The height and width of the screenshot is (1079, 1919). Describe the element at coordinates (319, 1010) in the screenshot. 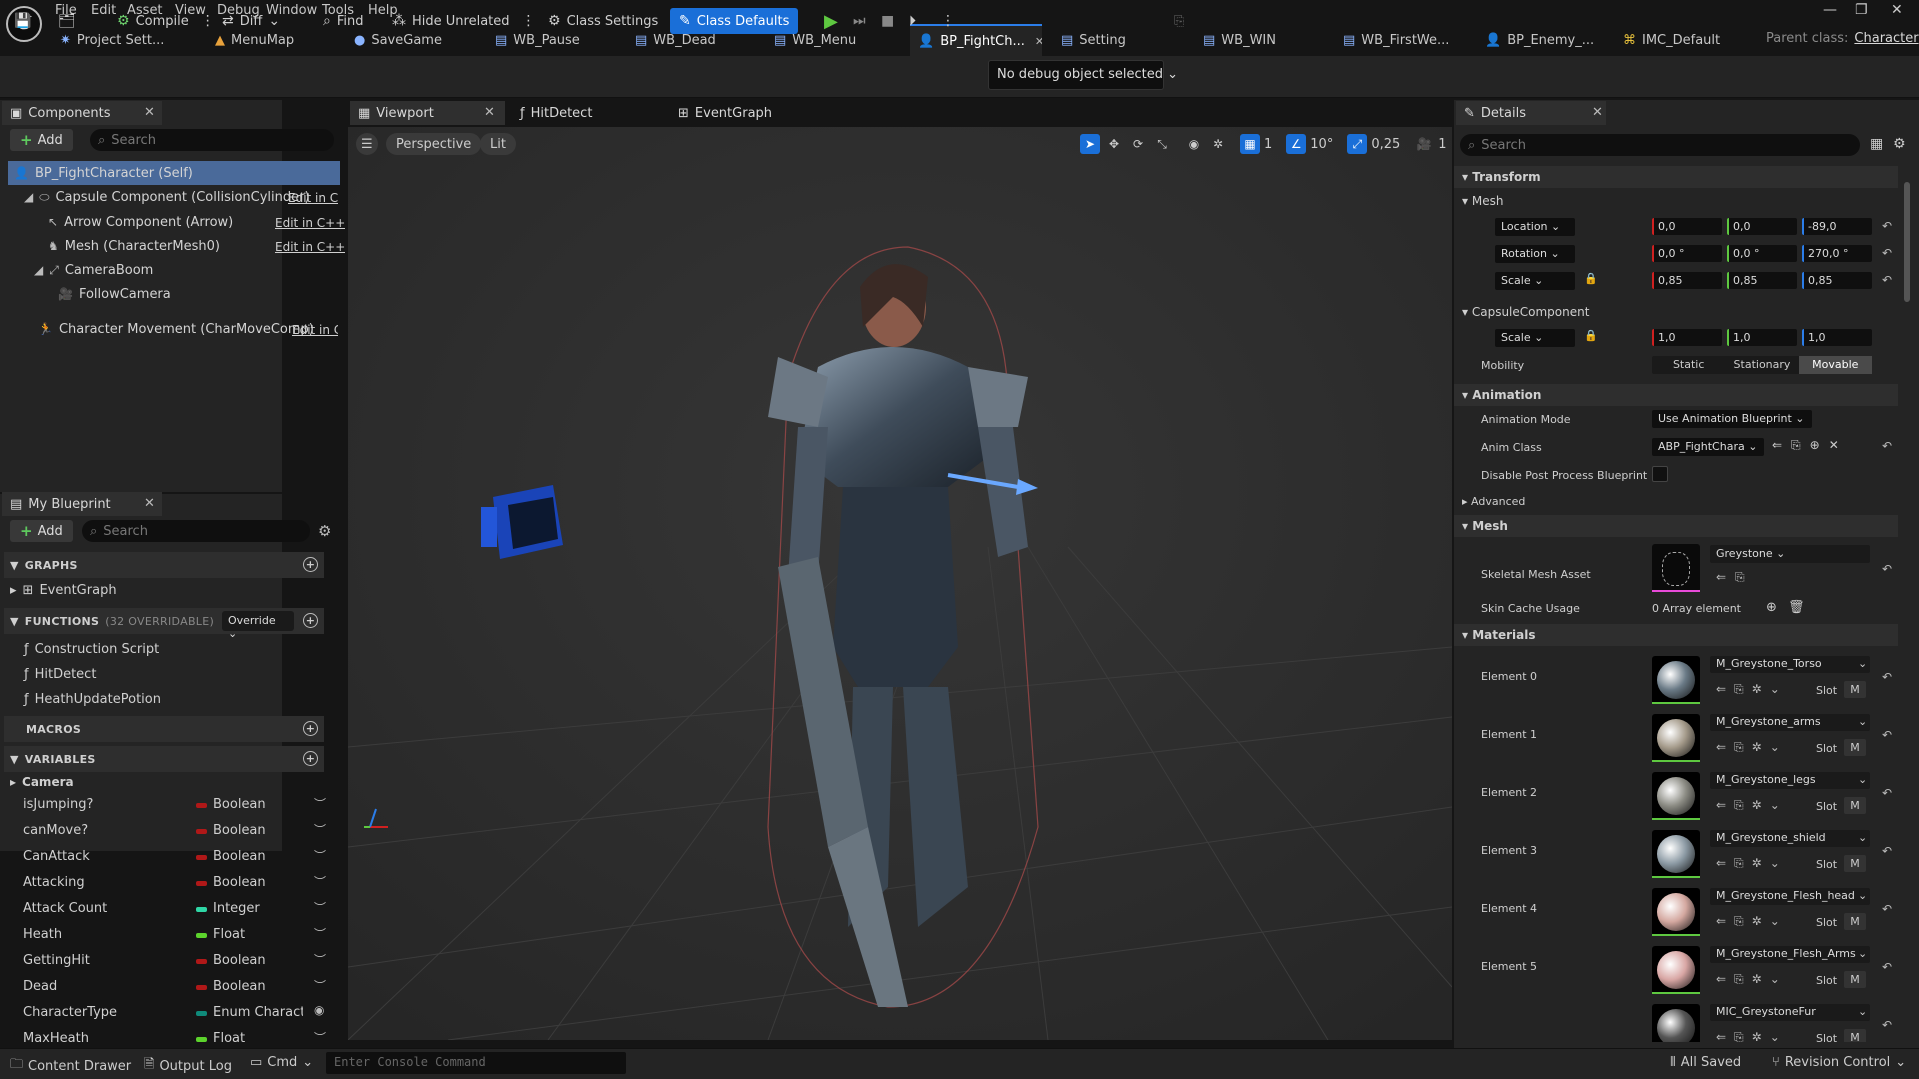

I see `eye-icon: ◉` at that location.